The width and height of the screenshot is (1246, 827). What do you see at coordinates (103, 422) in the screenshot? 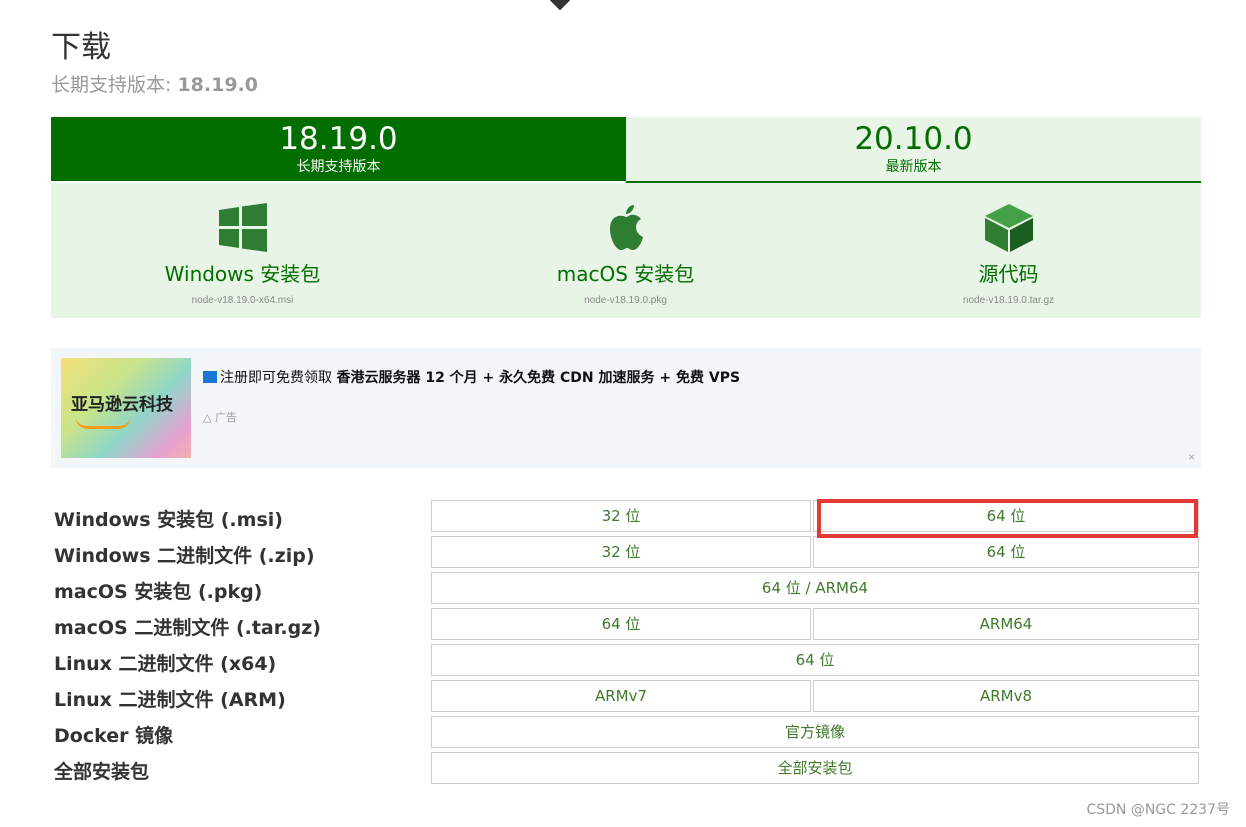
I see `smile-arrow-icon` at bounding box center [103, 422].